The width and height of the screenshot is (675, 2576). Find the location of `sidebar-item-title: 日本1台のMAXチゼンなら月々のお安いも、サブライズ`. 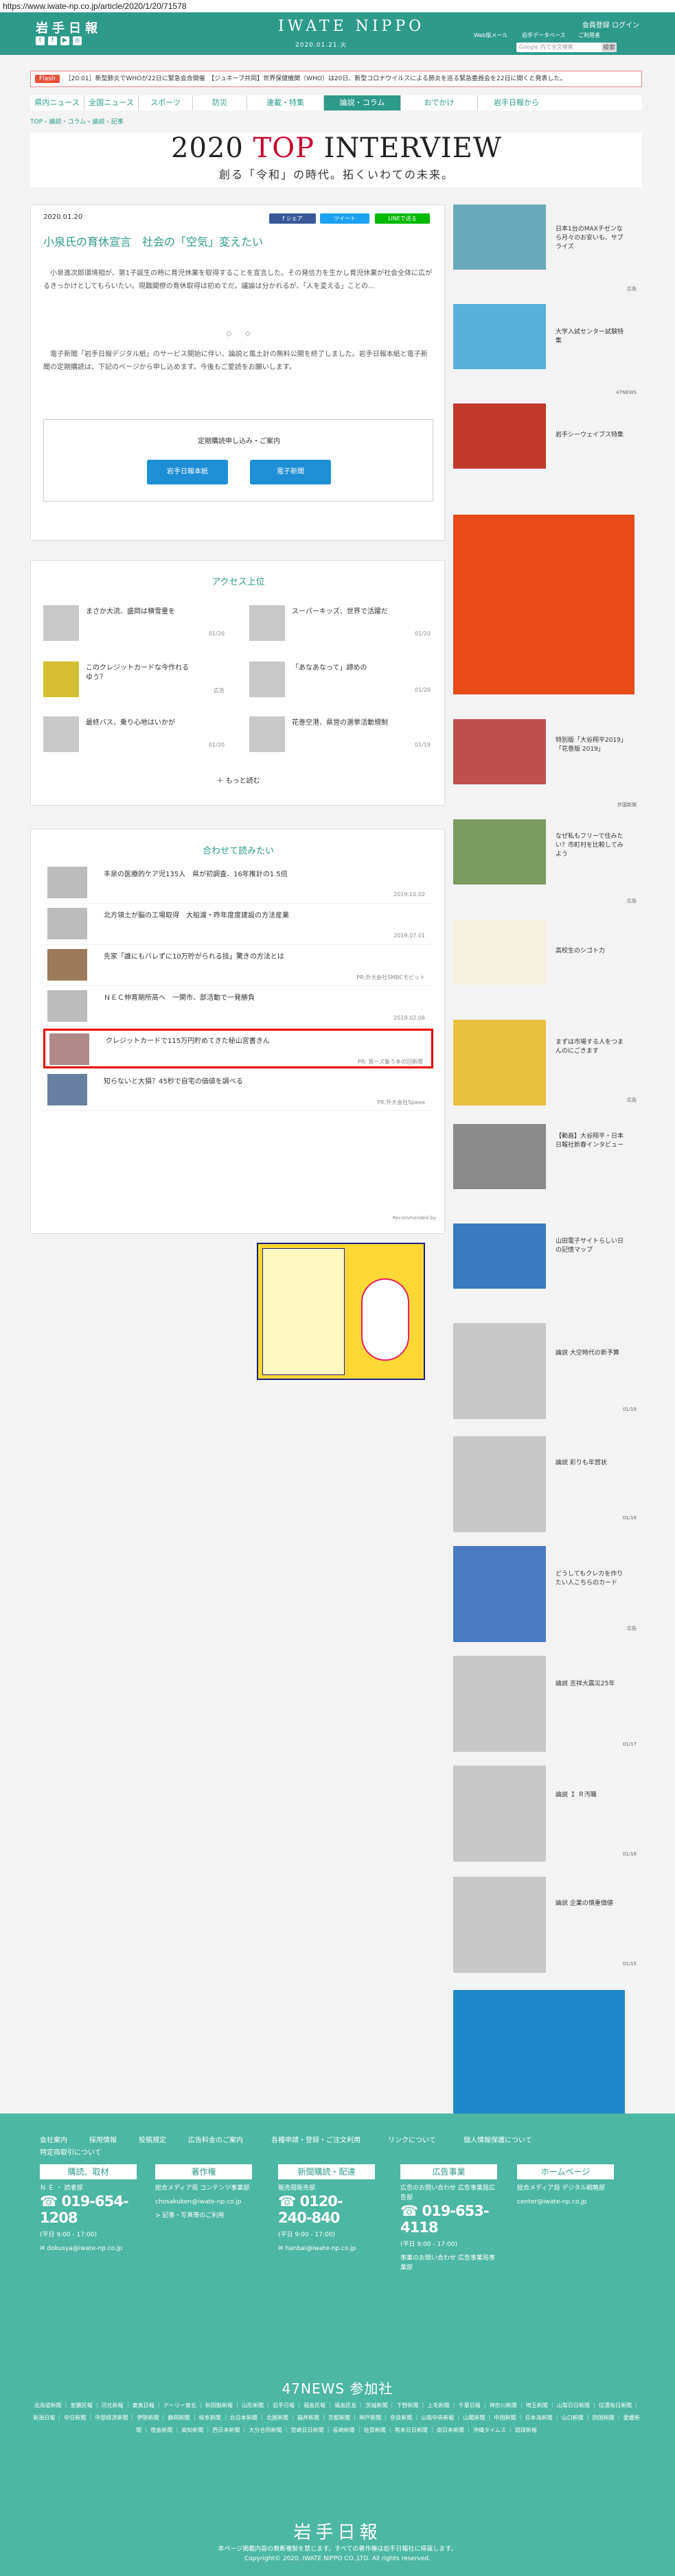

sidebar-item-title: 日本1台のMAXチゼンなら月々のお安いも、サブライズ is located at coordinates (590, 238).